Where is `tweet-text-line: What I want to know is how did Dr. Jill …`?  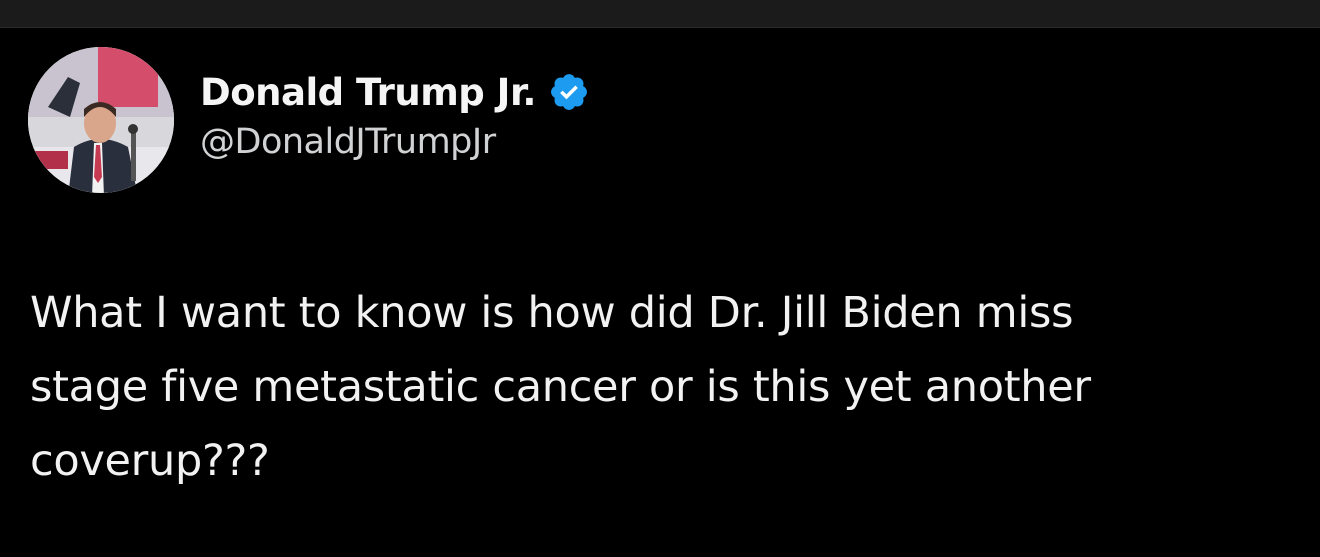
tweet-text-line: What I want to know is how did Dr. Jill … is located at coordinates (552, 313).